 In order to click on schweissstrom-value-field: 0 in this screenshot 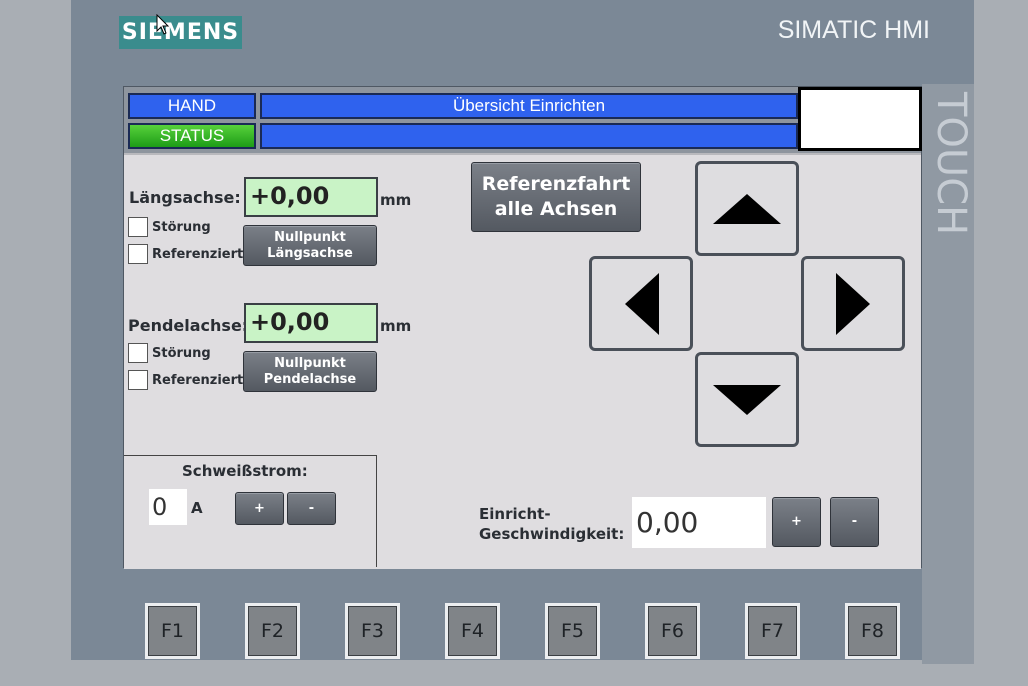, I will do `click(168, 507)`.